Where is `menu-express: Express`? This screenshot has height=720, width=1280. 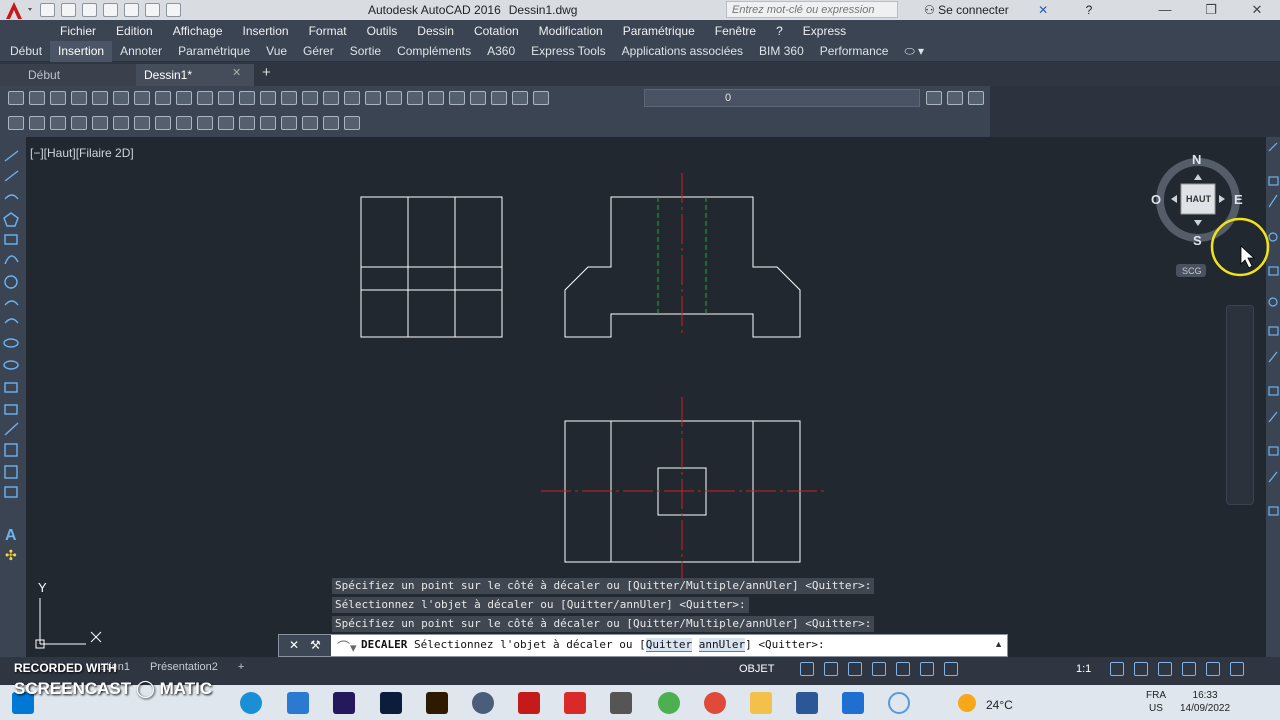
menu-express: Express is located at coordinates (824, 31).